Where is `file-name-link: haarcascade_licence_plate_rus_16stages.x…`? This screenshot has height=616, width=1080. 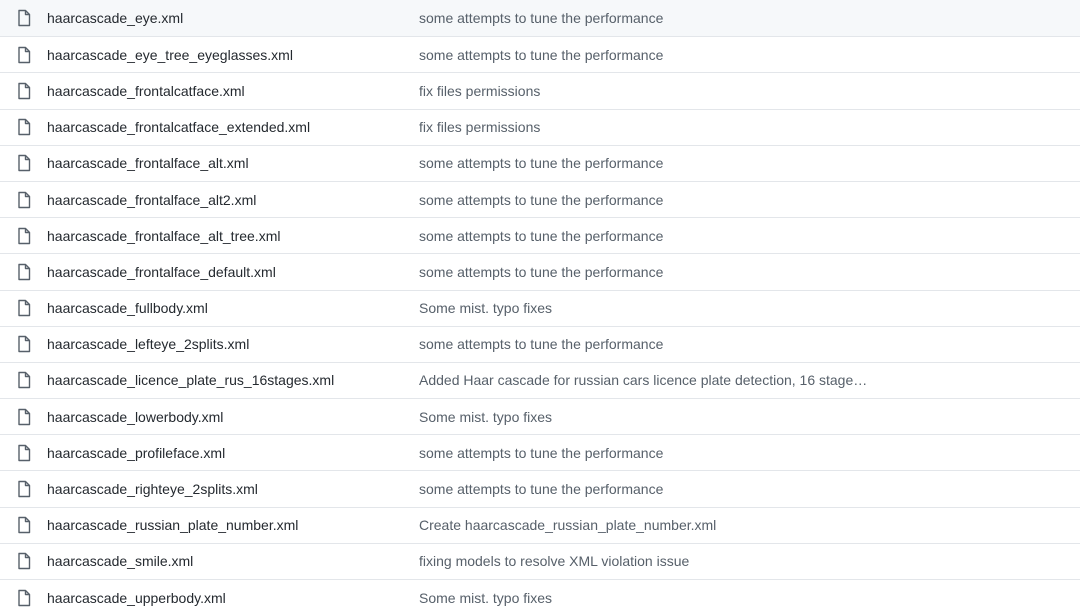 file-name-link: haarcascade_licence_plate_rus_16stages.x… is located at coordinates (190, 380).